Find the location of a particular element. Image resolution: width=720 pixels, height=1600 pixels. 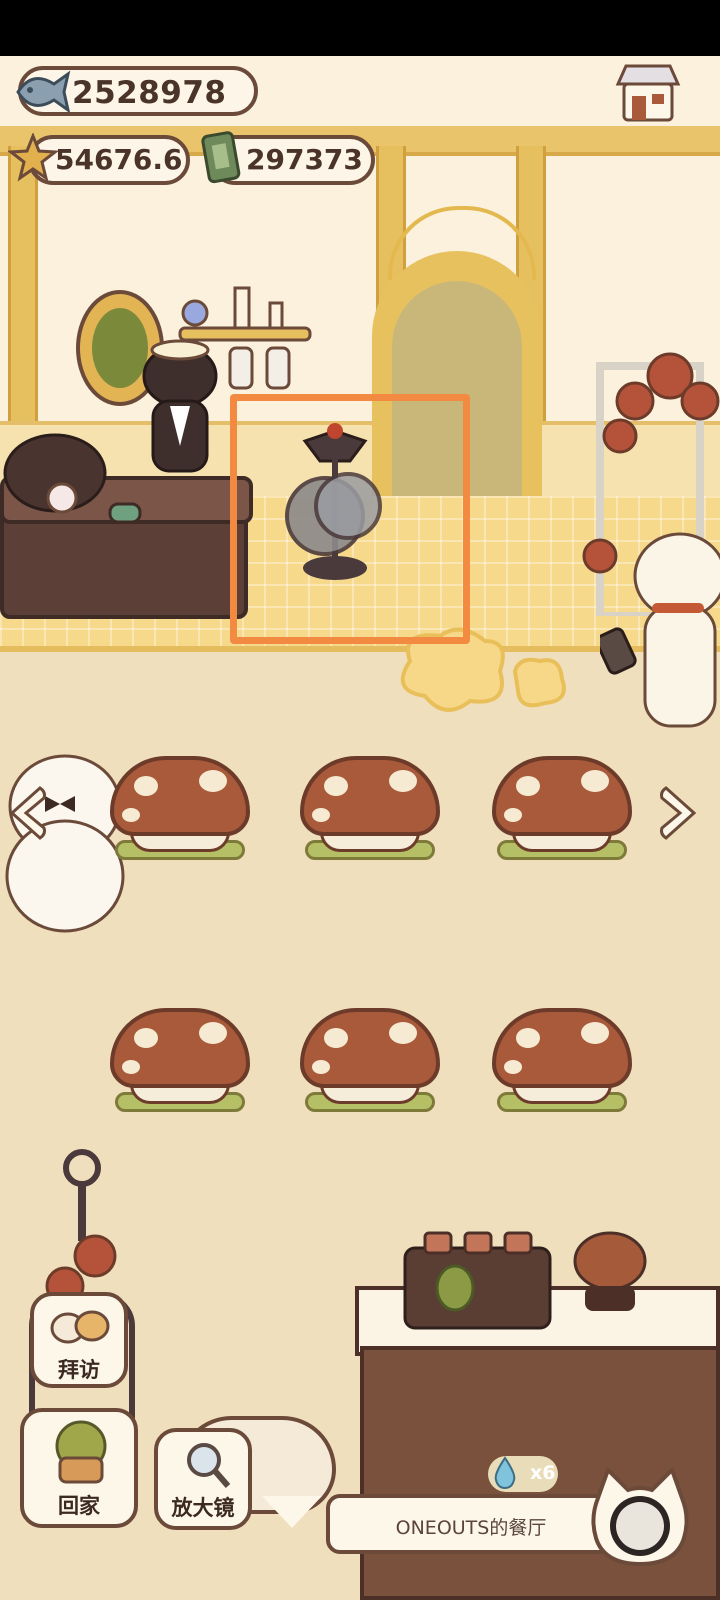

shop-icon is located at coordinates (648, 94).